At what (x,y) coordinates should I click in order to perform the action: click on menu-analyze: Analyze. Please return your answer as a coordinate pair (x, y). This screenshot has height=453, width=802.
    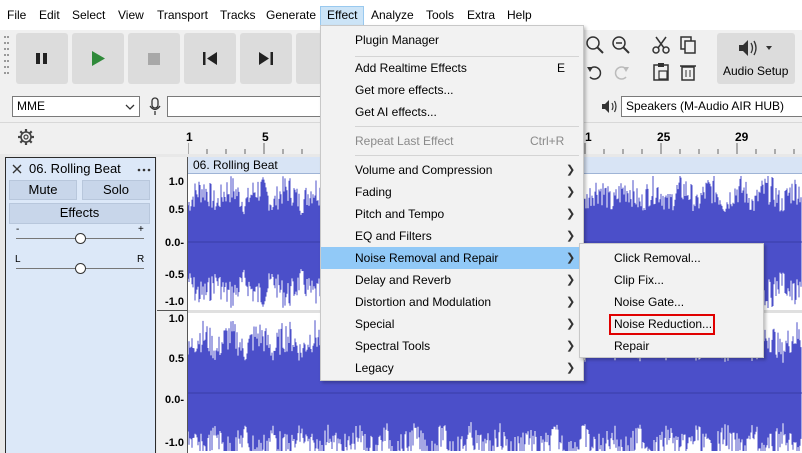
    Looking at the image, I should click on (392, 15).